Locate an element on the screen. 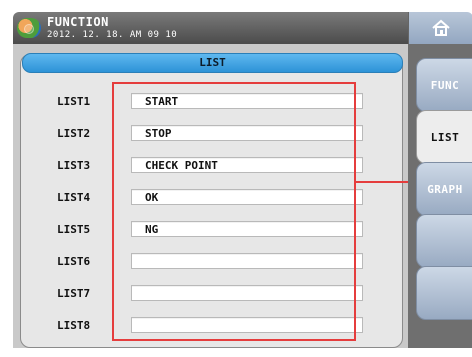  tab-graph: GRAPH is located at coordinates (444, 189).